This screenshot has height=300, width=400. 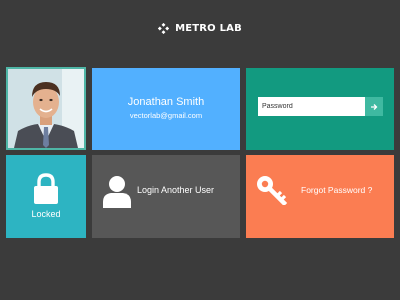 I want to click on password-tile, so click(x=320, y=109).